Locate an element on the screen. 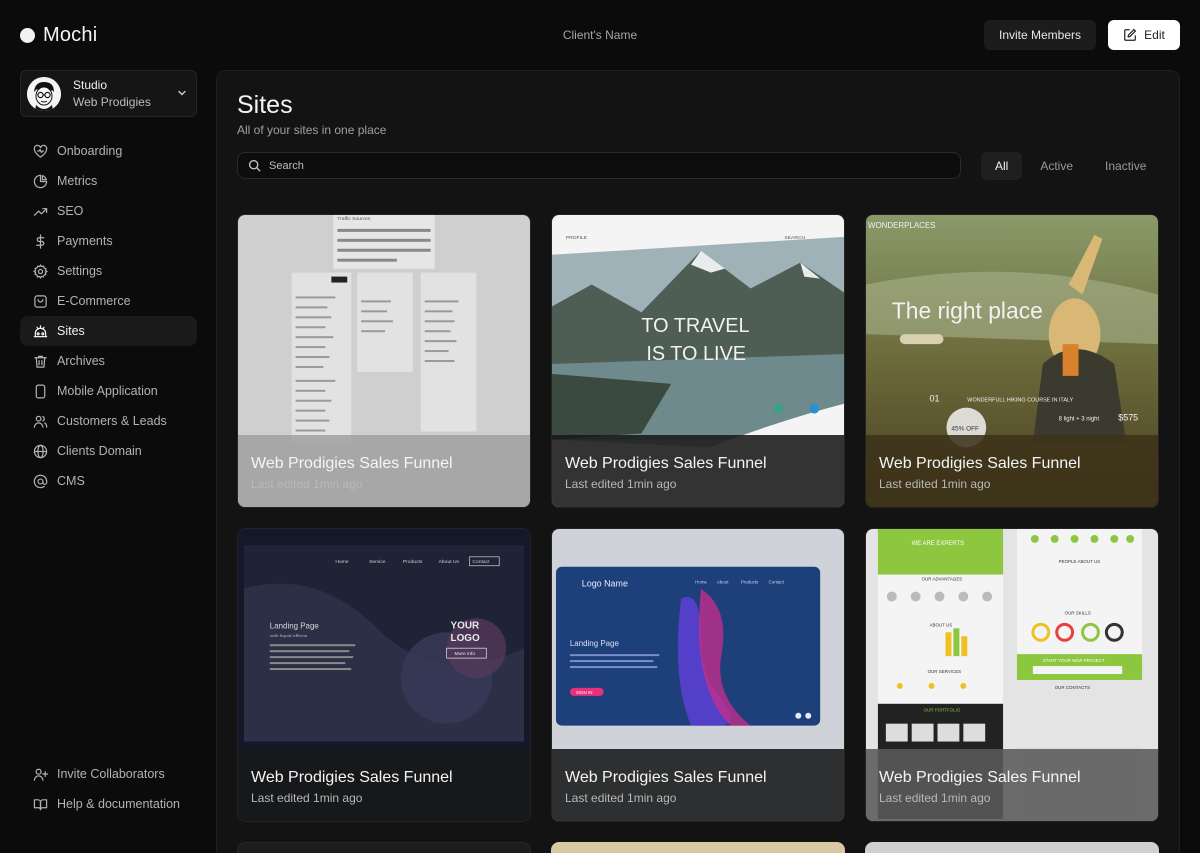 This screenshot has height=853, width=1200. search-box is located at coordinates (599, 165).